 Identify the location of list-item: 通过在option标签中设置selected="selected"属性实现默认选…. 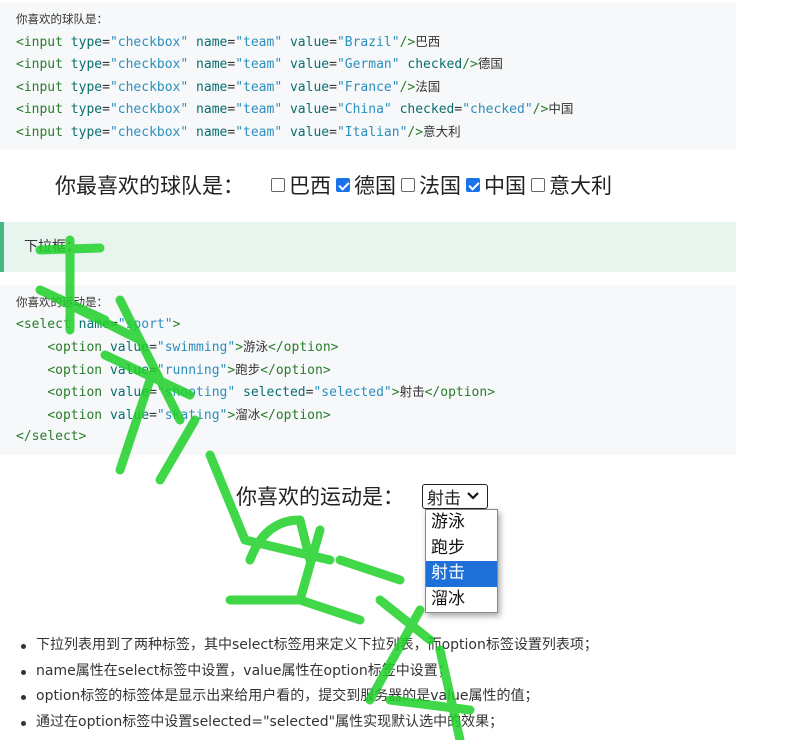
(309, 723).